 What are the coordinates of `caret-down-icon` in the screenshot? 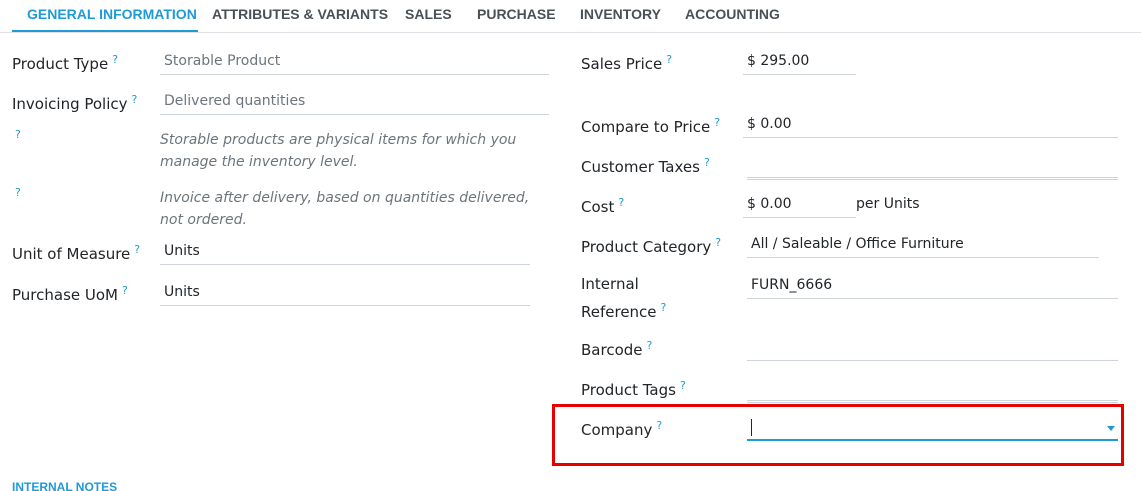 It's located at (1111, 428).